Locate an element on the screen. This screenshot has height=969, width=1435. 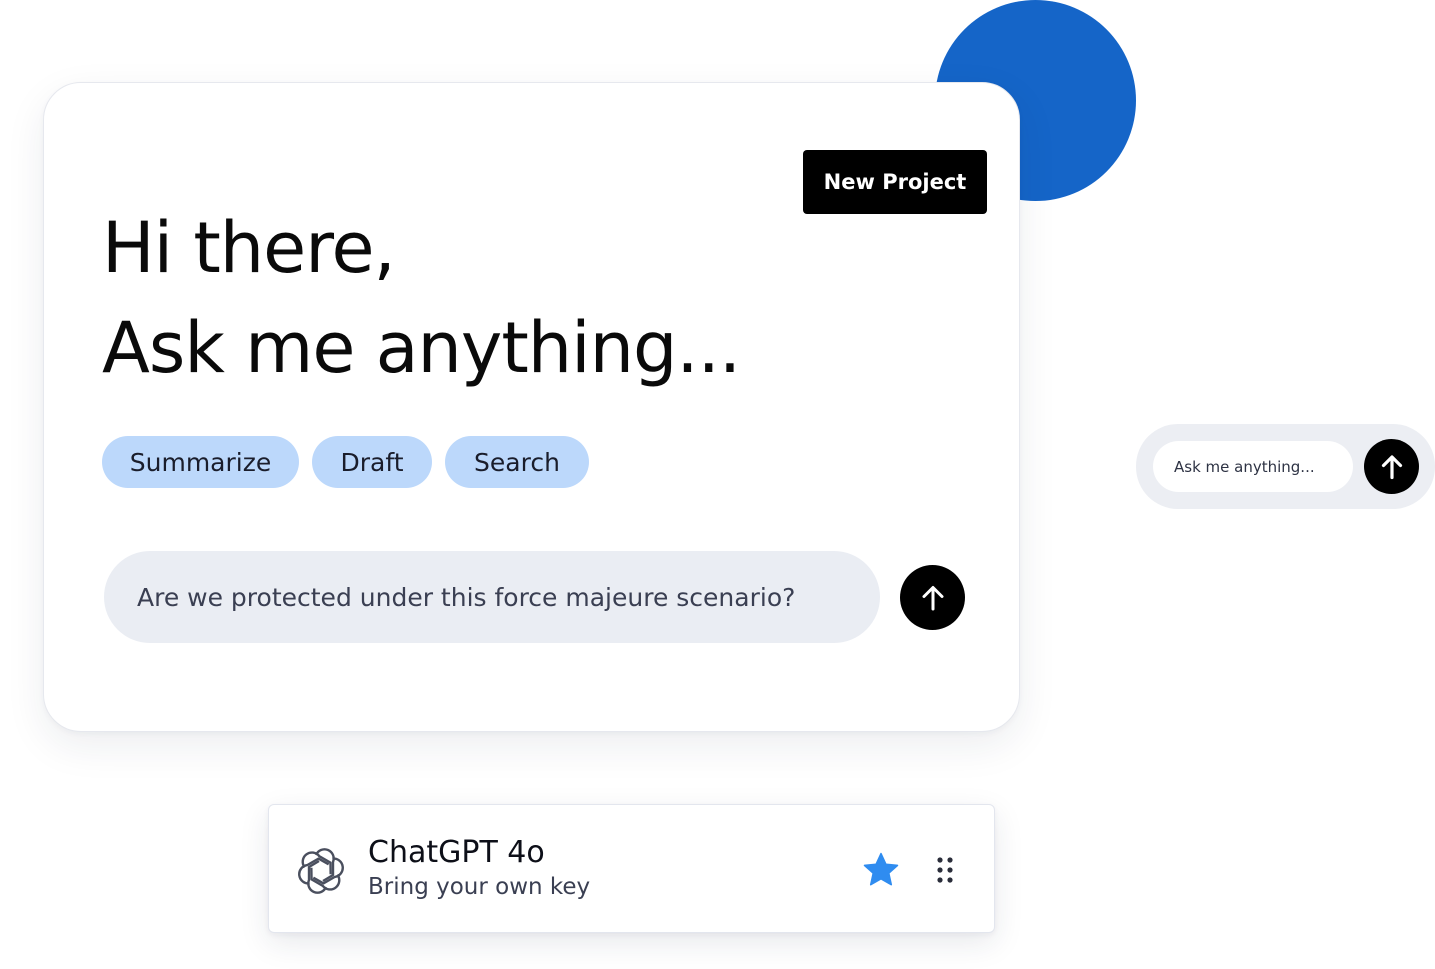
mini-send-button is located at coordinates (1391, 466).